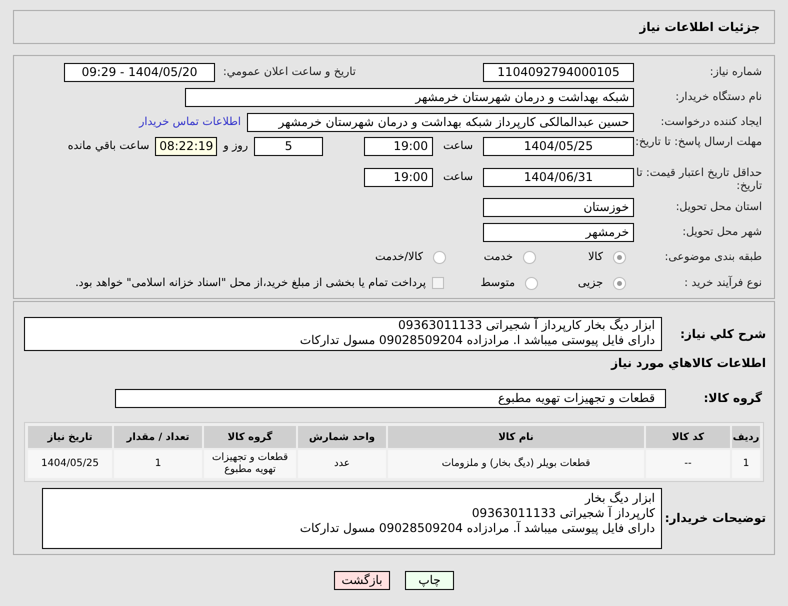 The height and width of the screenshot is (606, 788). What do you see at coordinates (558, 207) in the screenshot?
I see `province-field: خوزستان` at bounding box center [558, 207].